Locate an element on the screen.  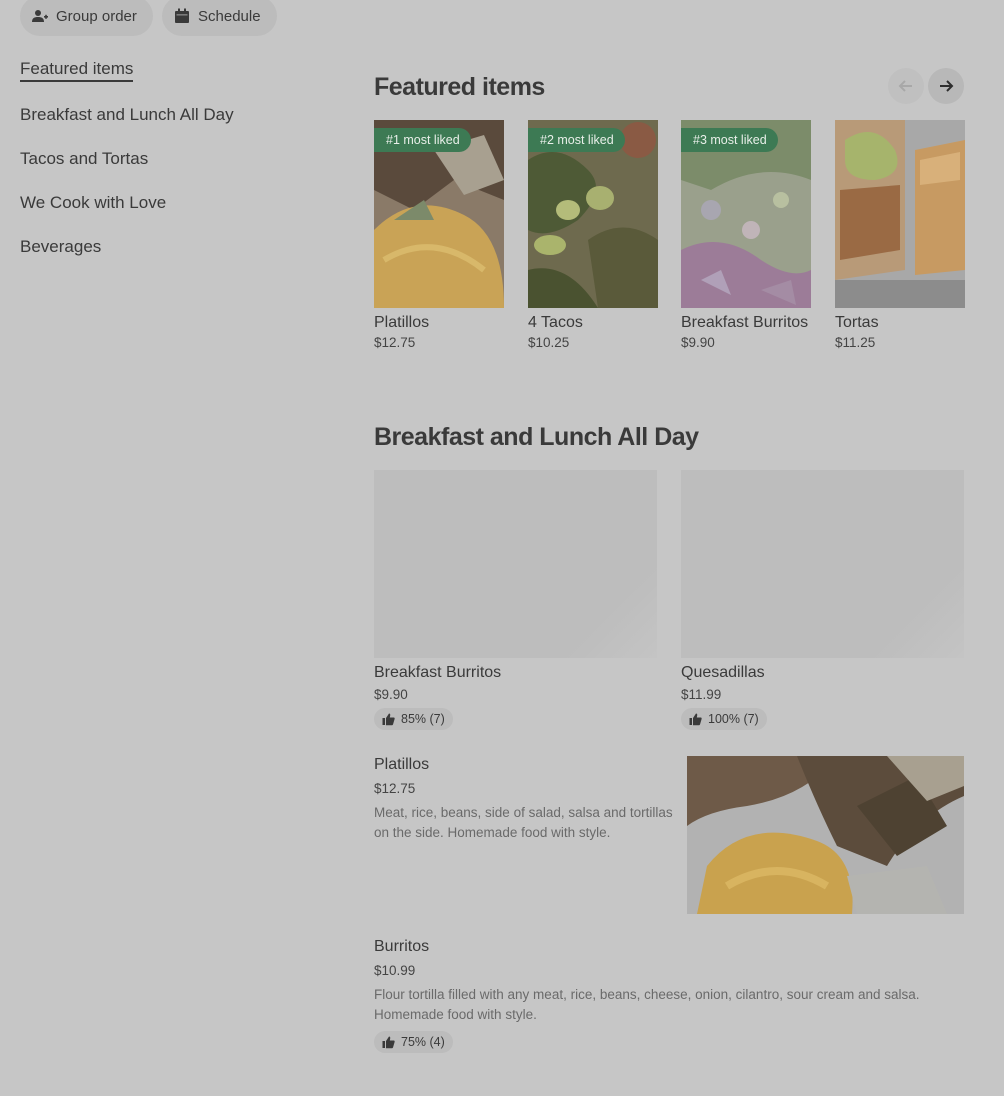
item-price: $10.99 is located at coordinates (395, 970).